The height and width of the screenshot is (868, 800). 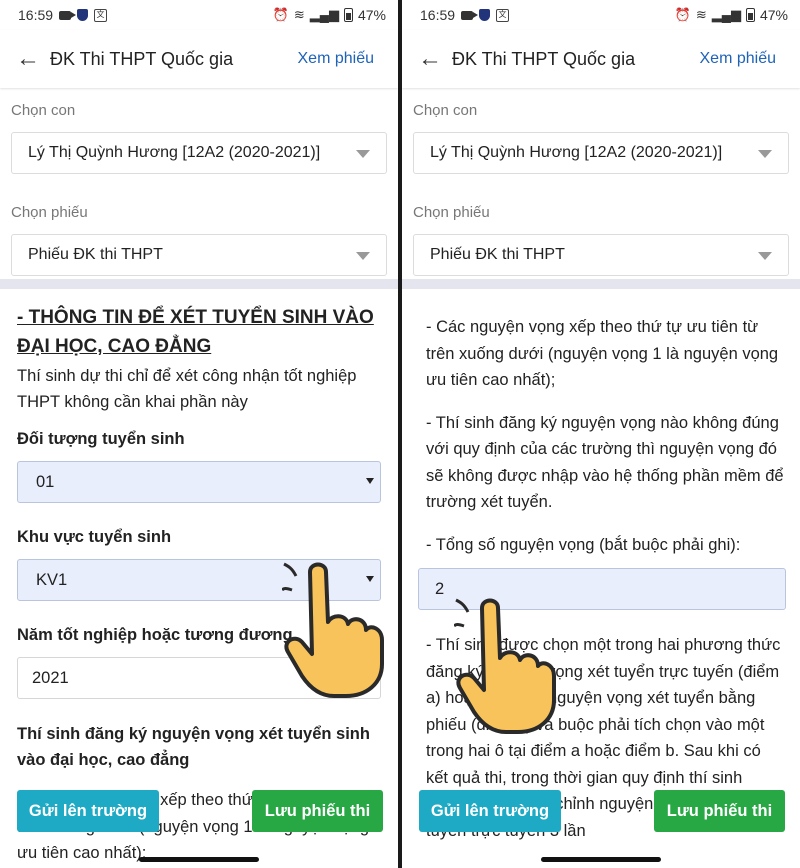 I want to click on target-select: 01, so click(x=199, y=482).